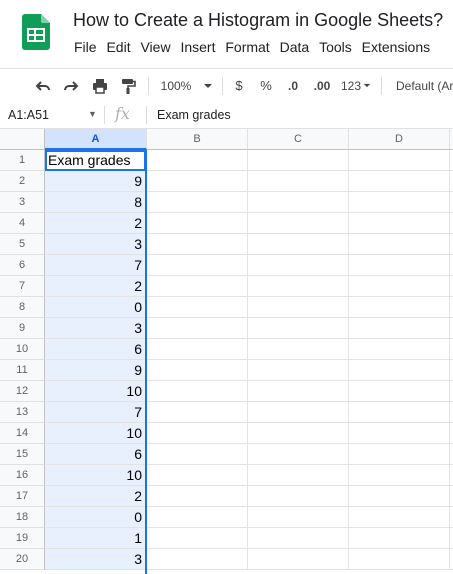 Image resolution: width=453 pixels, height=574 pixels. Describe the element at coordinates (22, 412) in the screenshot. I see `row-header: 13` at that location.